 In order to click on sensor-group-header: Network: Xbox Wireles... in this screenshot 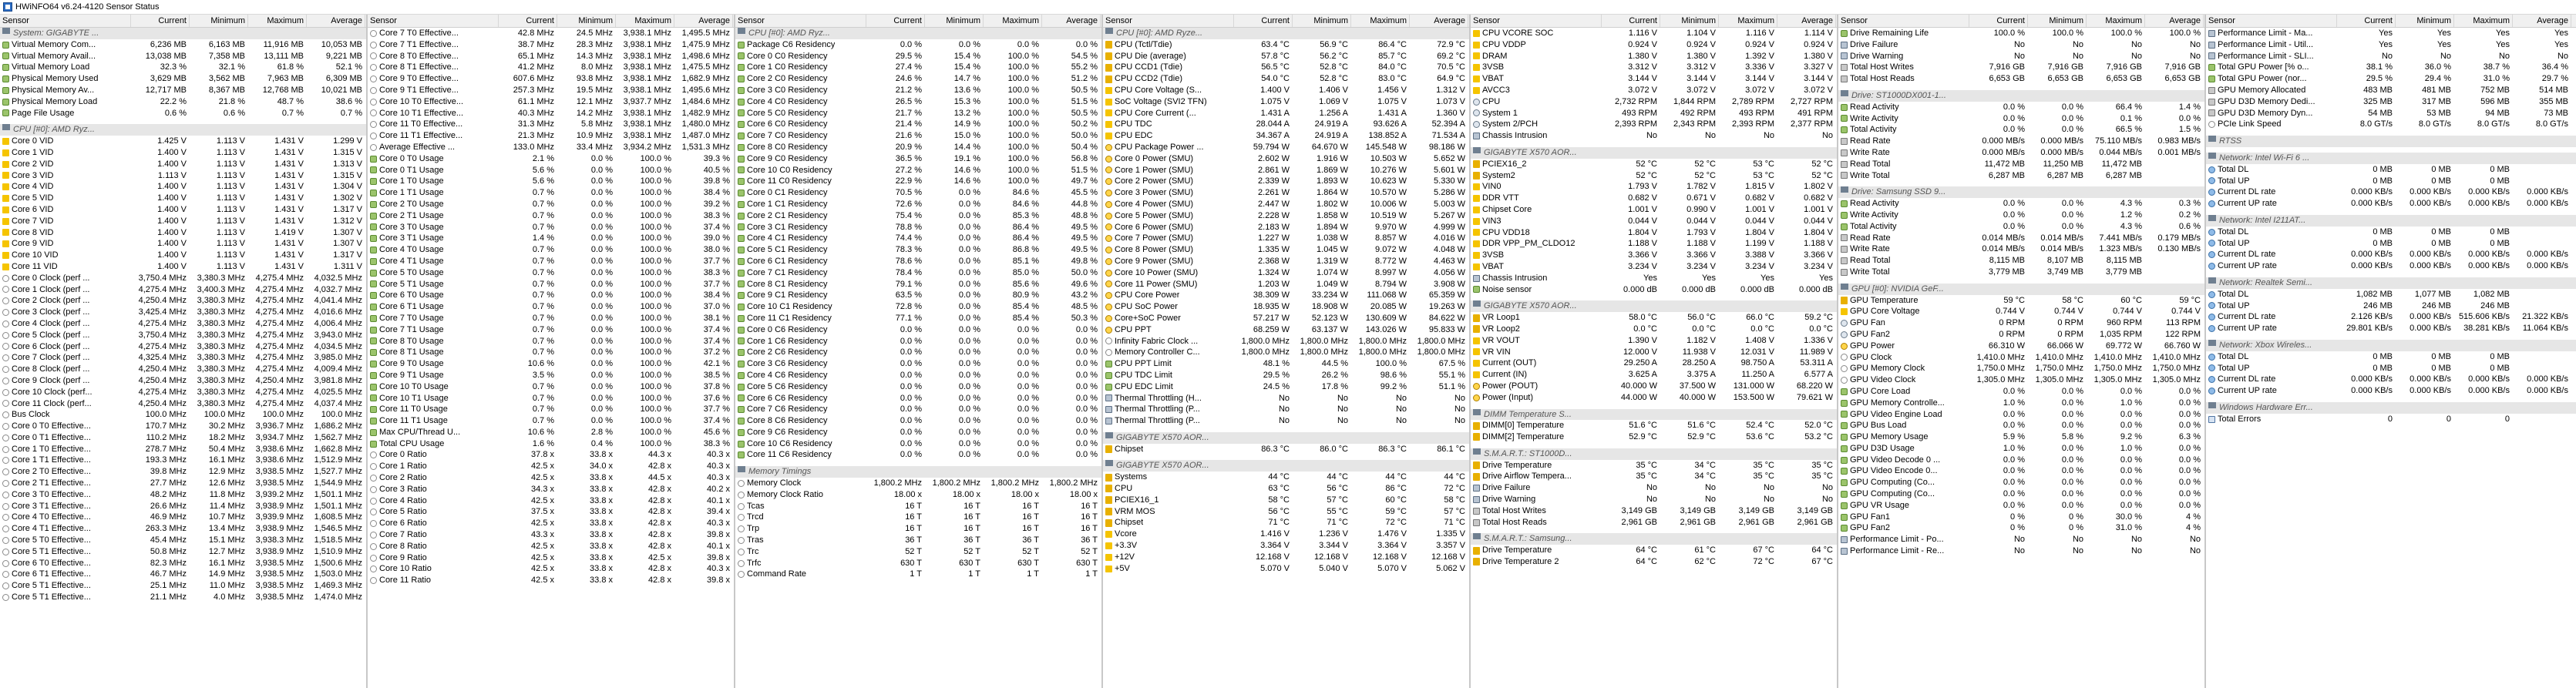, I will do `click(2391, 345)`.